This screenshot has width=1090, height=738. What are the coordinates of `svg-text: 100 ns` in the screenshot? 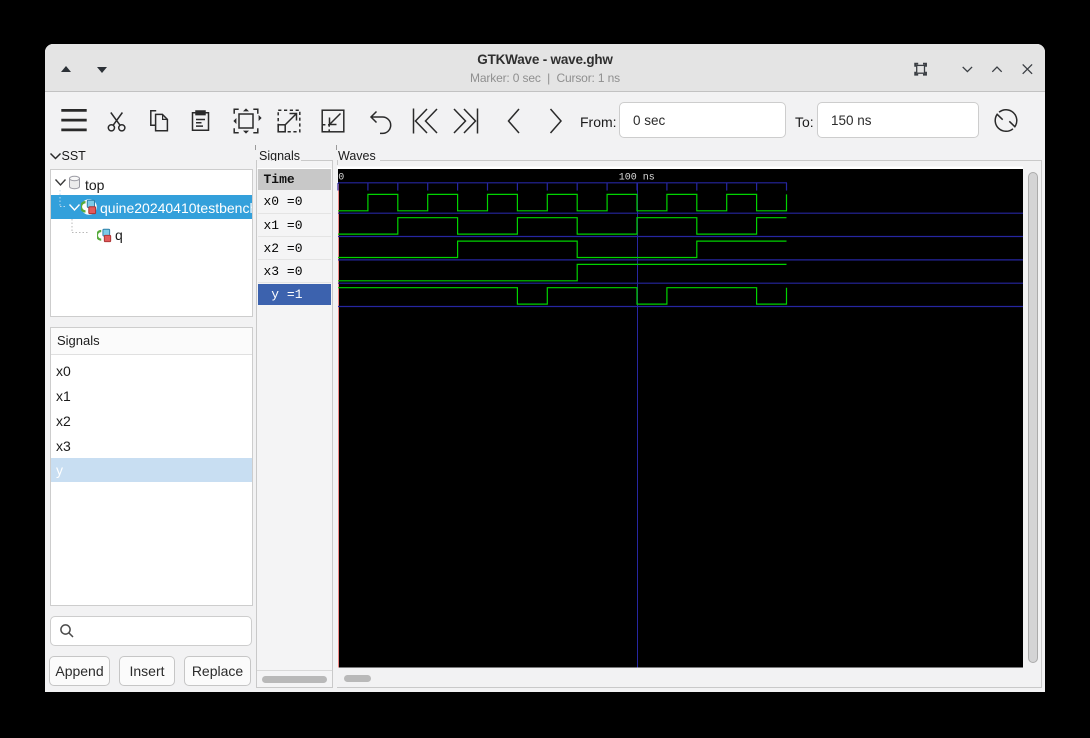 It's located at (637, 177).